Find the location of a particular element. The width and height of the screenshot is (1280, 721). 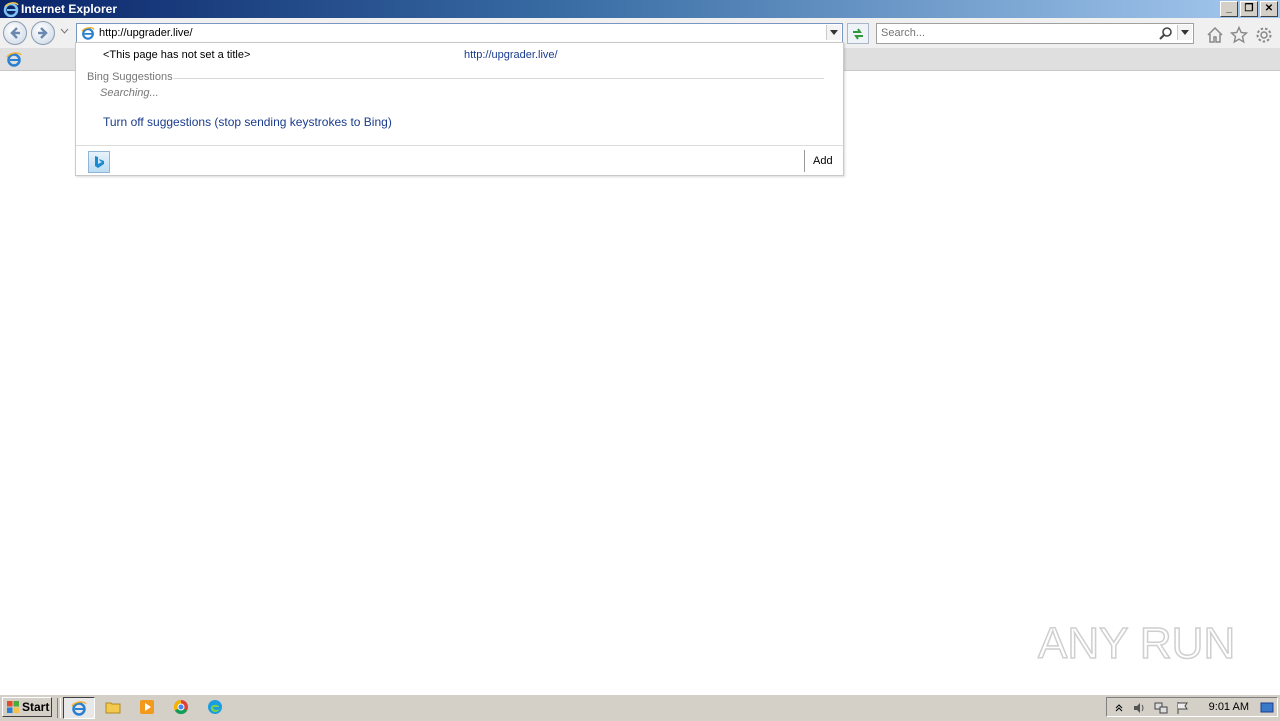

folder-icon is located at coordinates (113, 708).